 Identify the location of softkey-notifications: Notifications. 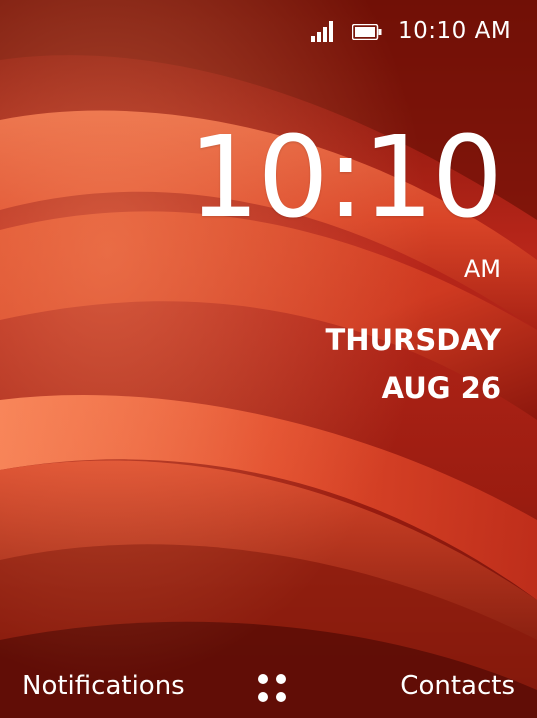
(103, 686).